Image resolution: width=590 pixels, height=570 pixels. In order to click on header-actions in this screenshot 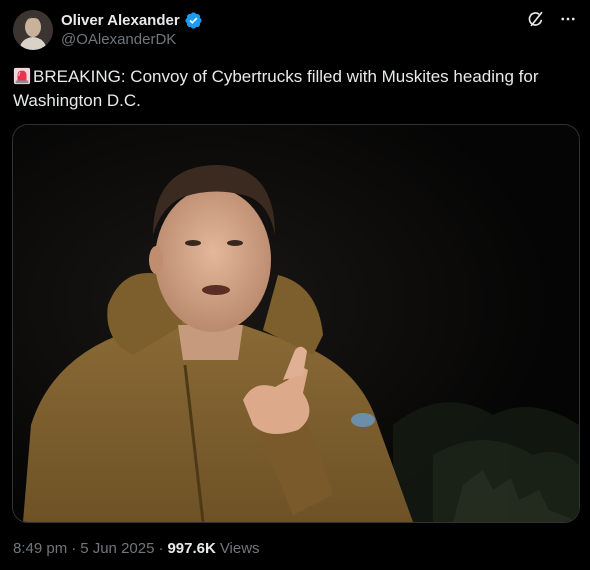, I will do `click(552, 19)`.